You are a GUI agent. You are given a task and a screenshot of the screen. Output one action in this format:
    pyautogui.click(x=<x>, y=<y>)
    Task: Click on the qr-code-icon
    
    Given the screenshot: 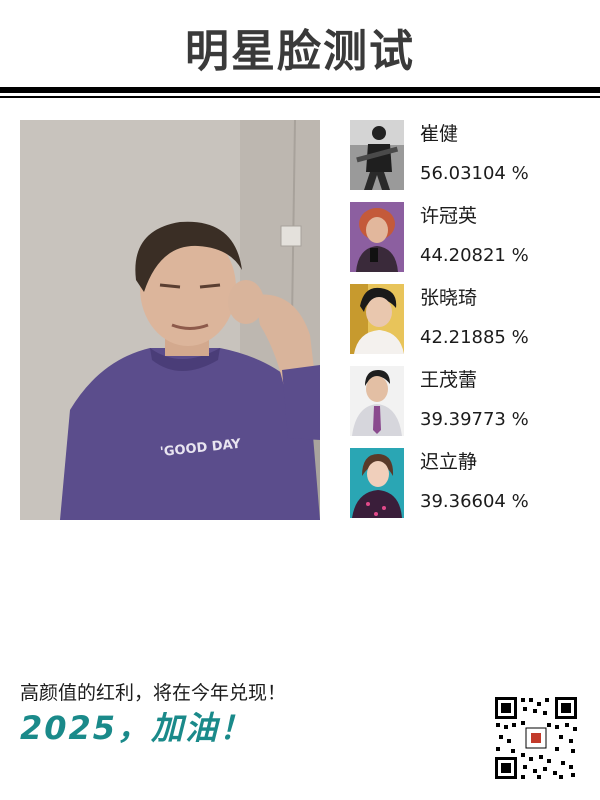 What is the action you would take?
    pyautogui.click(x=536, y=738)
    